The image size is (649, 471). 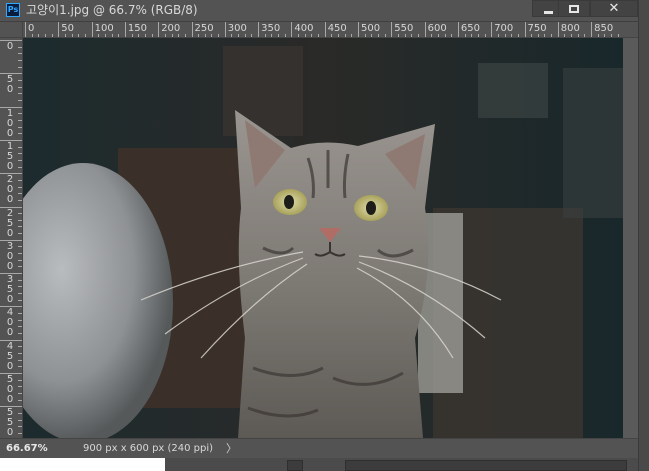 What do you see at coordinates (504, 28) in the screenshot?
I see `ruler-label: 700` at bounding box center [504, 28].